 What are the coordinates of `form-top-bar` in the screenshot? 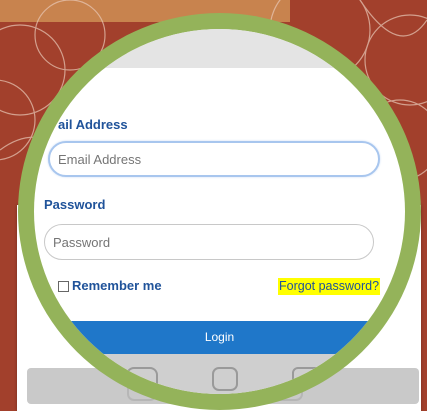 It's located at (219, 48).